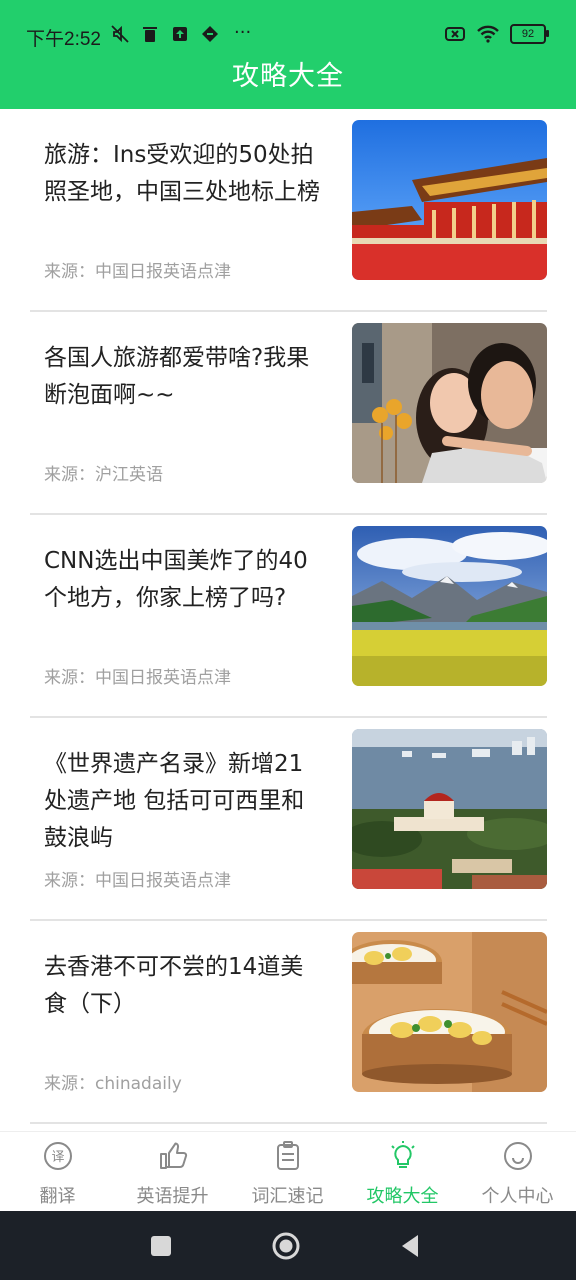 This screenshot has width=576, height=1280. What do you see at coordinates (288, 1155) in the screenshot?
I see `clipboard-icon` at bounding box center [288, 1155].